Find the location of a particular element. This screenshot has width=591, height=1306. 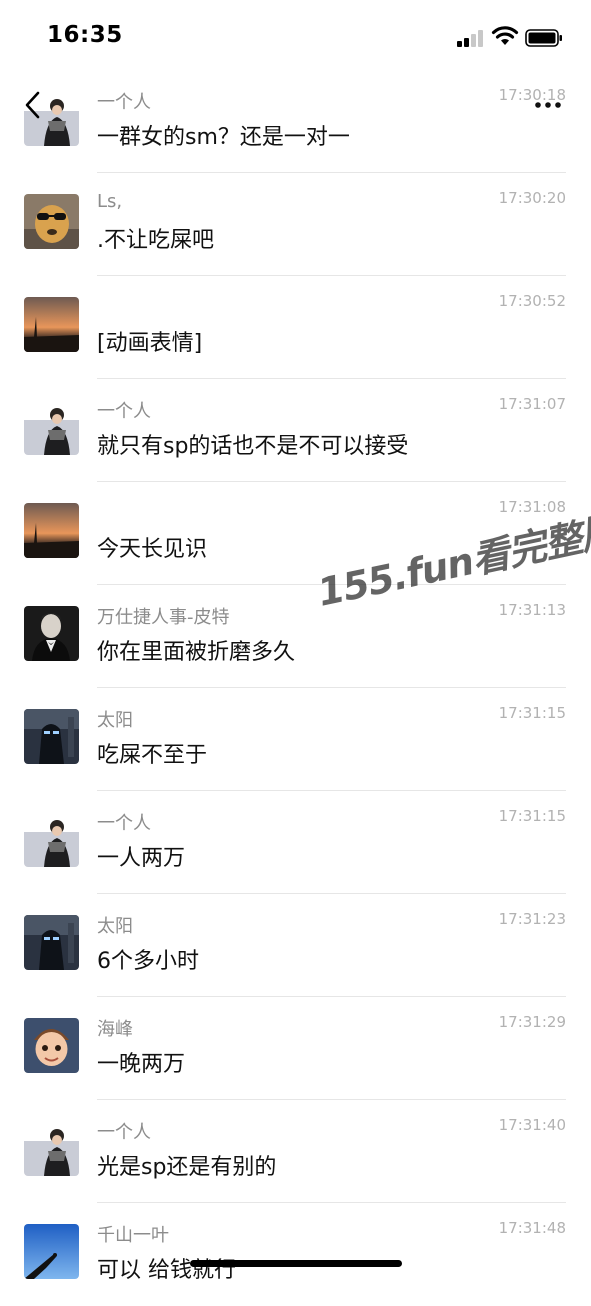

sender-name: 千山一叶 is located at coordinates (133, 1235).